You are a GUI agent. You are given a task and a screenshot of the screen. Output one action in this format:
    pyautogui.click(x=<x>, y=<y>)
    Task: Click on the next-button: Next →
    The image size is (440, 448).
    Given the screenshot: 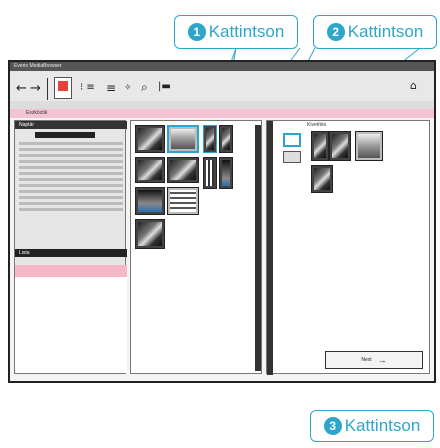 What is the action you would take?
    pyautogui.click(x=374, y=360)
    